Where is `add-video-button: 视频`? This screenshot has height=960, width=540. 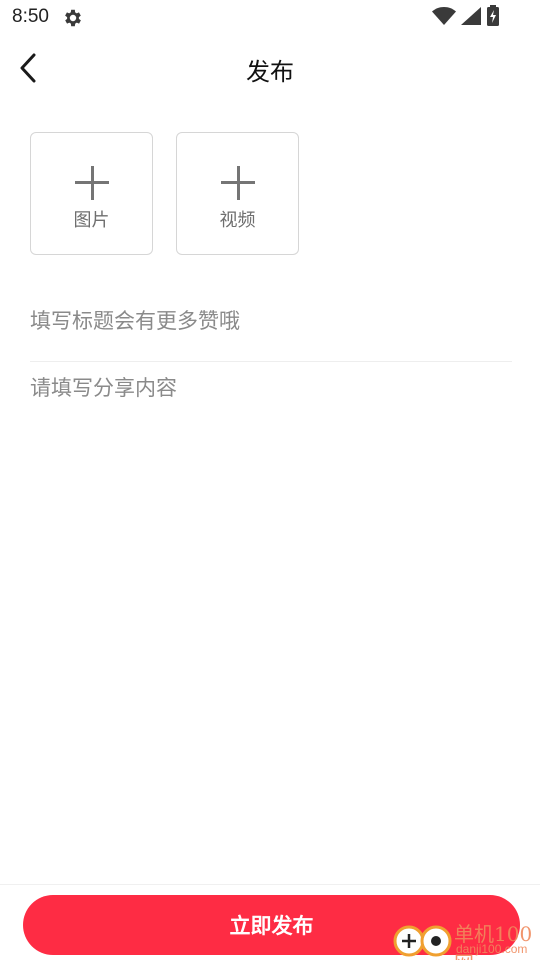
add-video-button: 视频 is located at coordinates (237, 193).